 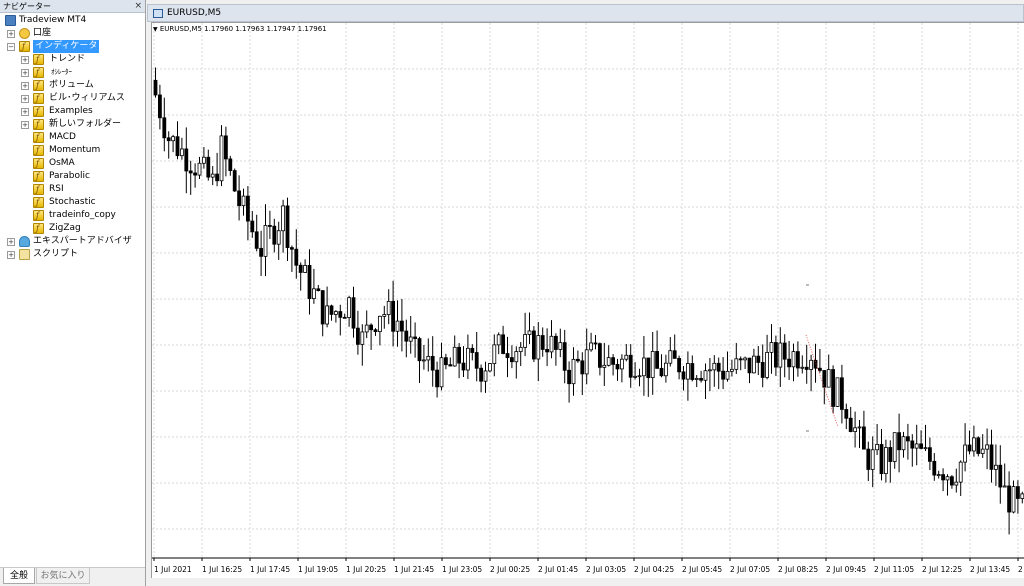 I want to click on x-tick-label: 2 Jul 13:45, so click(x=990, y=569).